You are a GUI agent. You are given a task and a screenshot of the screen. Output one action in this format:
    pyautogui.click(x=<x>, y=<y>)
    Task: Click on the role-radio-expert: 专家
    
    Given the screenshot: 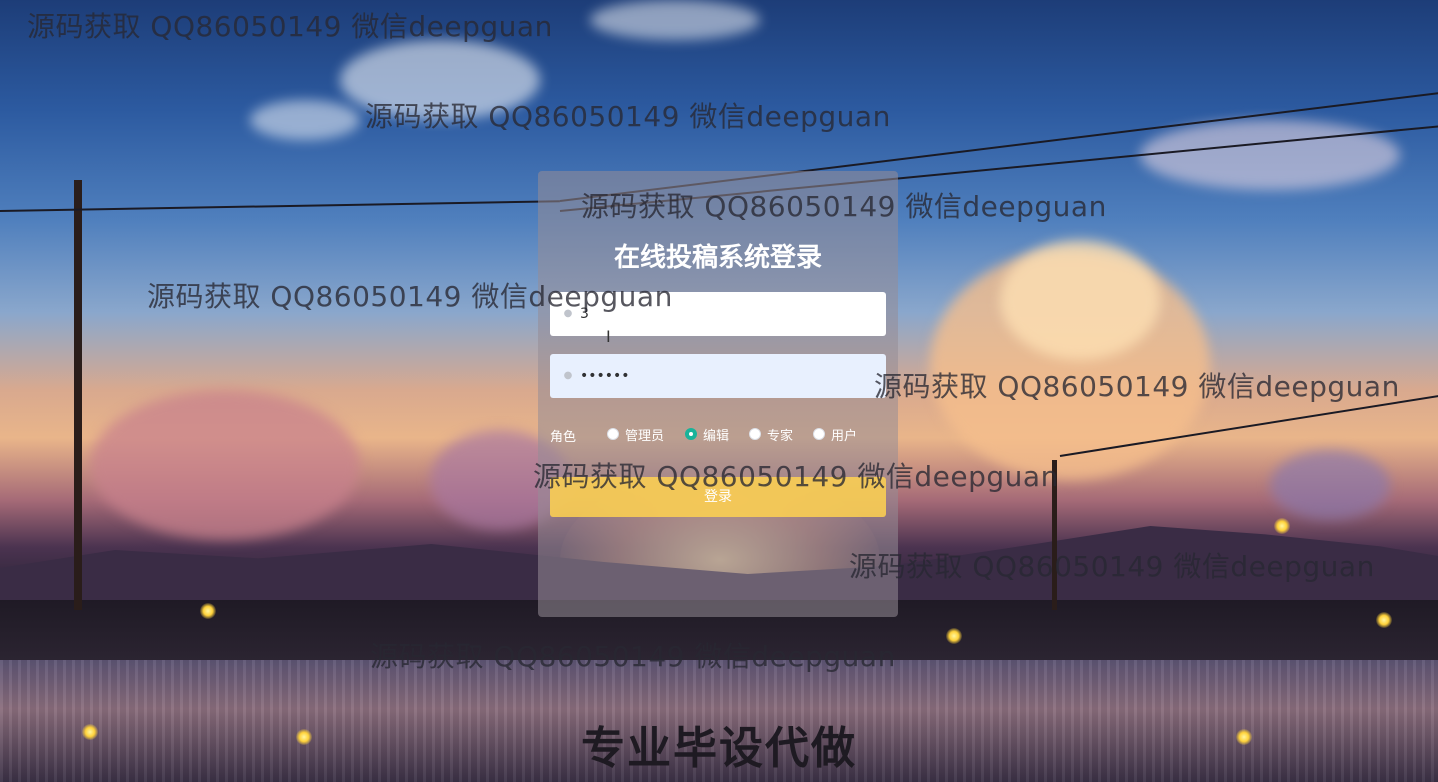 What is the action you would take?
    pyautogui.click(x=771, y=435)
    